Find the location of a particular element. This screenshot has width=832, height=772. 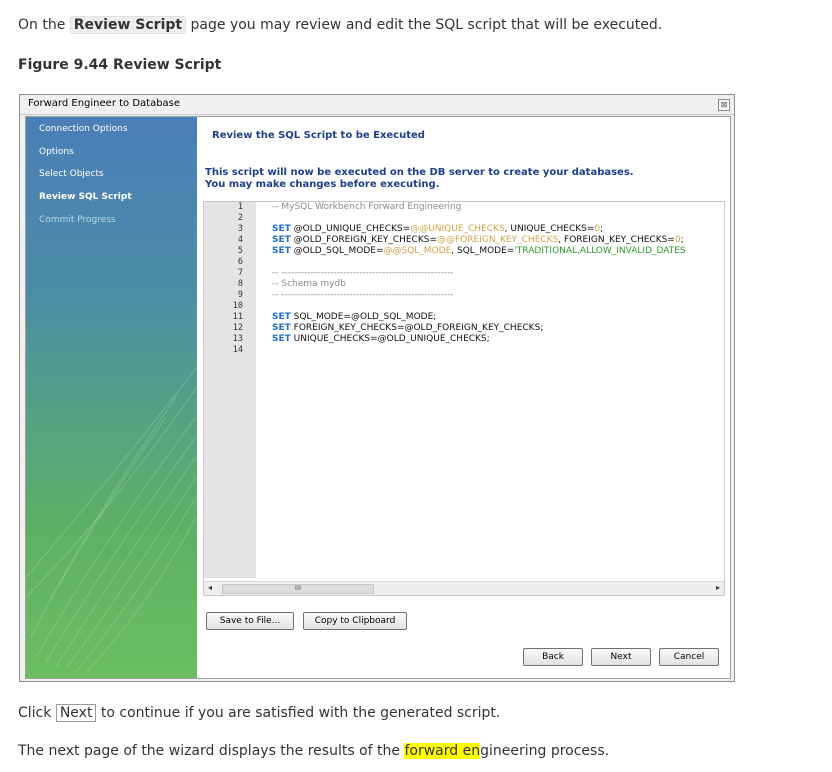

code-token: 'TRADITIONAL,ALLOW_INVALID_DATES is located at coordinates (600, 251).